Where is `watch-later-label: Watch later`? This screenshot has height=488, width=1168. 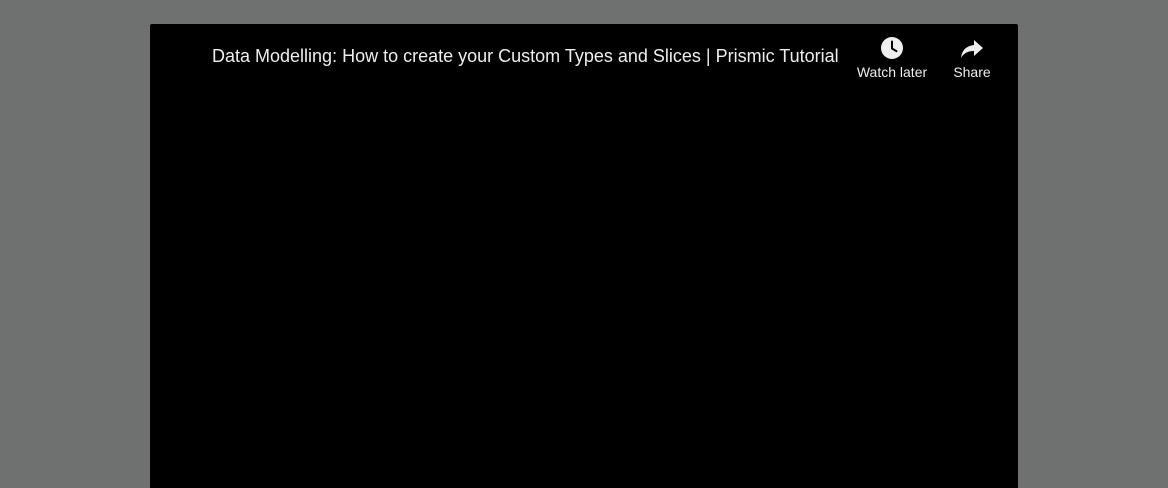 watch-later-label: Watch later is located at coordinates (892, 72).